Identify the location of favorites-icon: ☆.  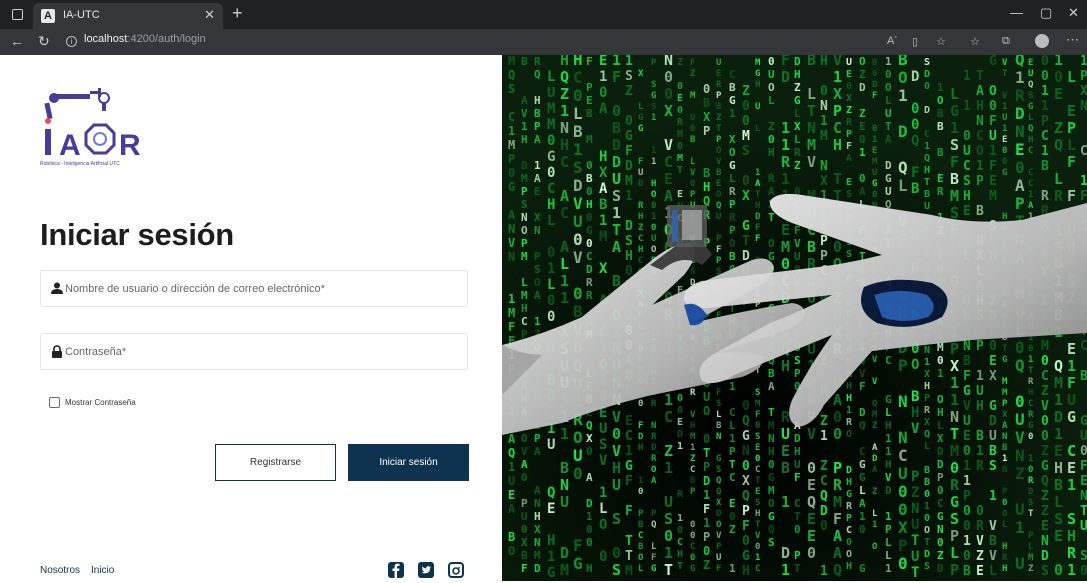
(975, 41).